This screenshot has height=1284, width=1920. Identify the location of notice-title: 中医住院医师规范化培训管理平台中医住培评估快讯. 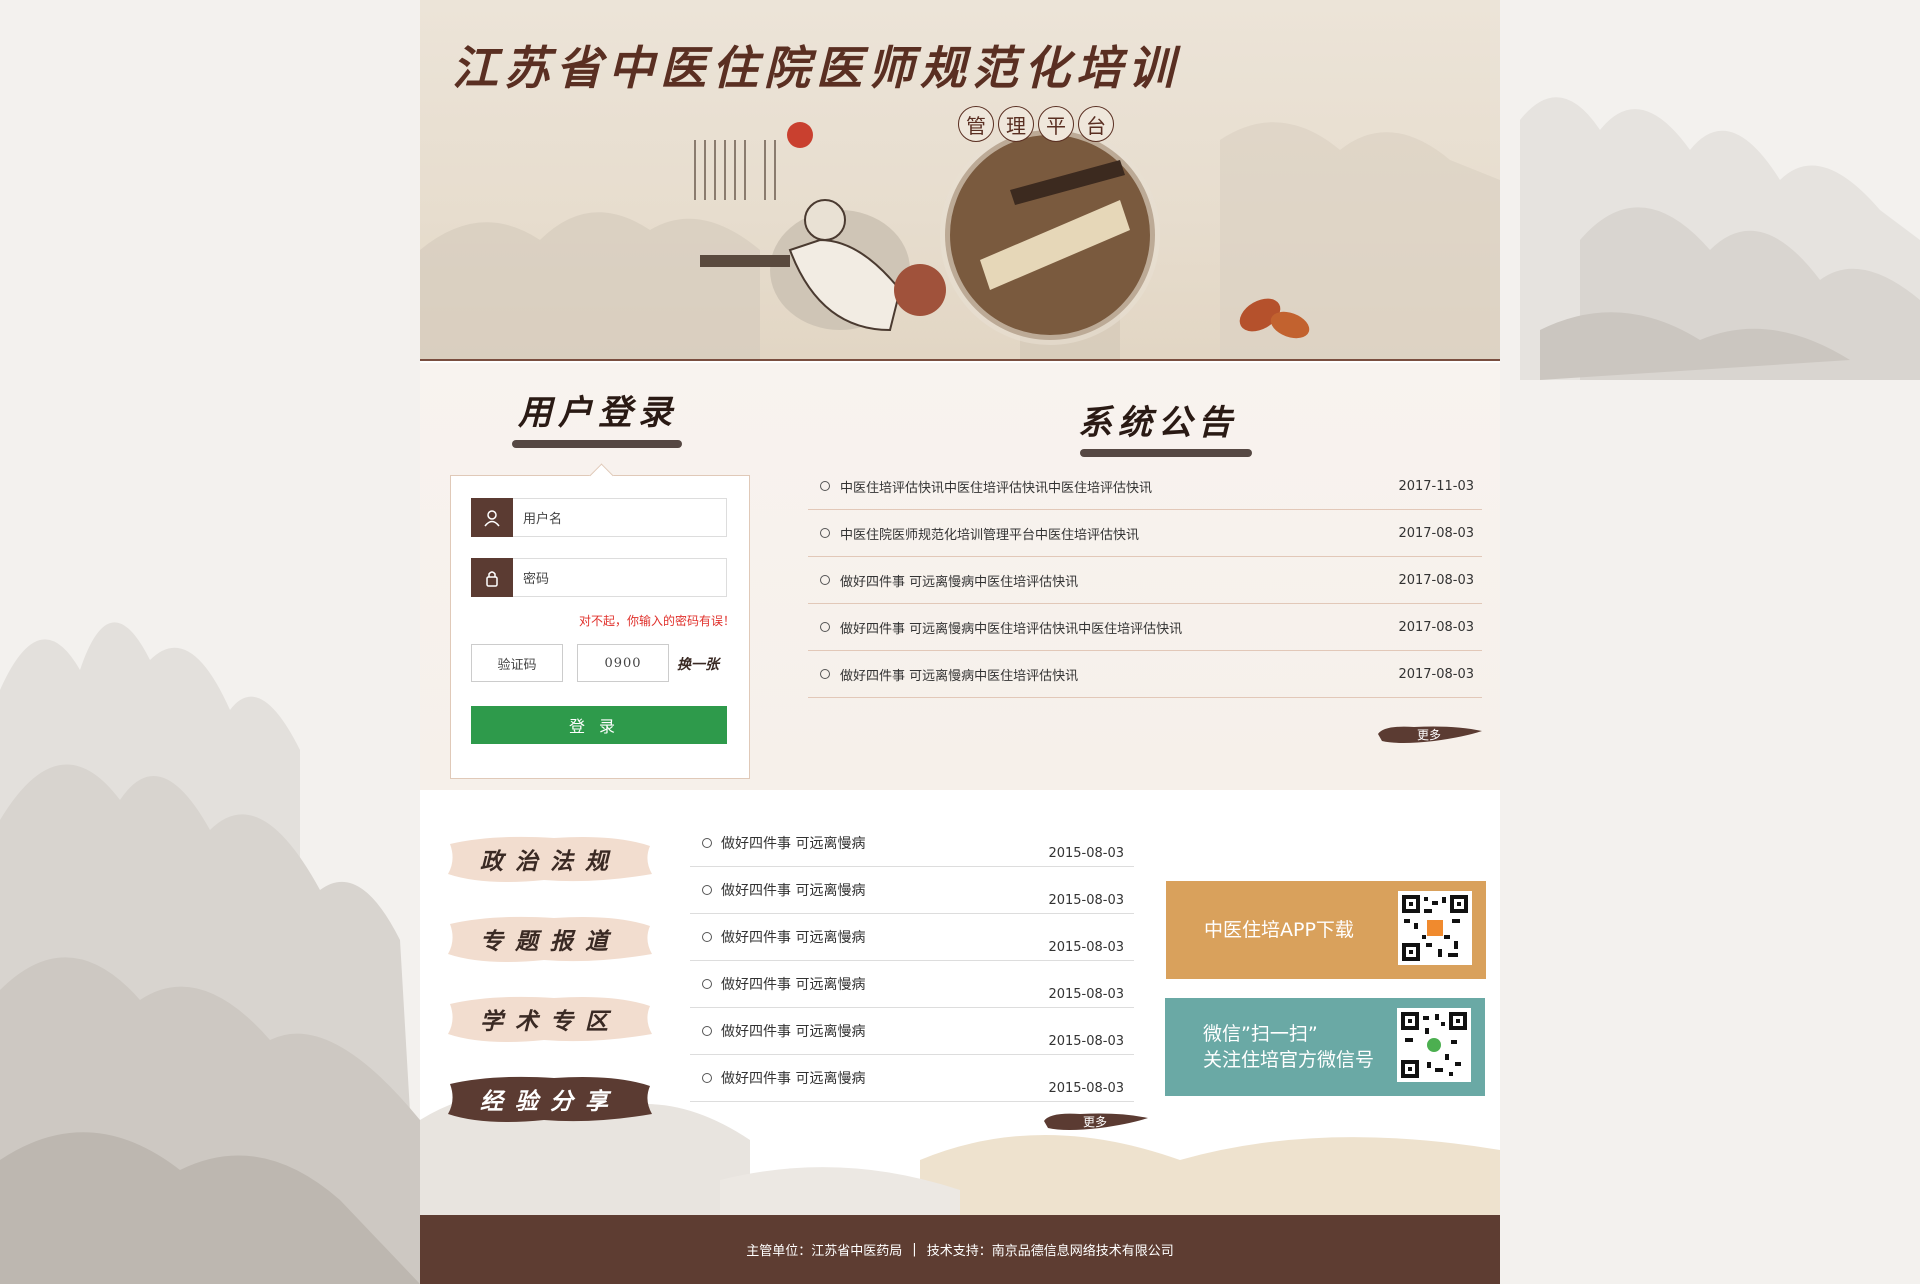
(989, 533).